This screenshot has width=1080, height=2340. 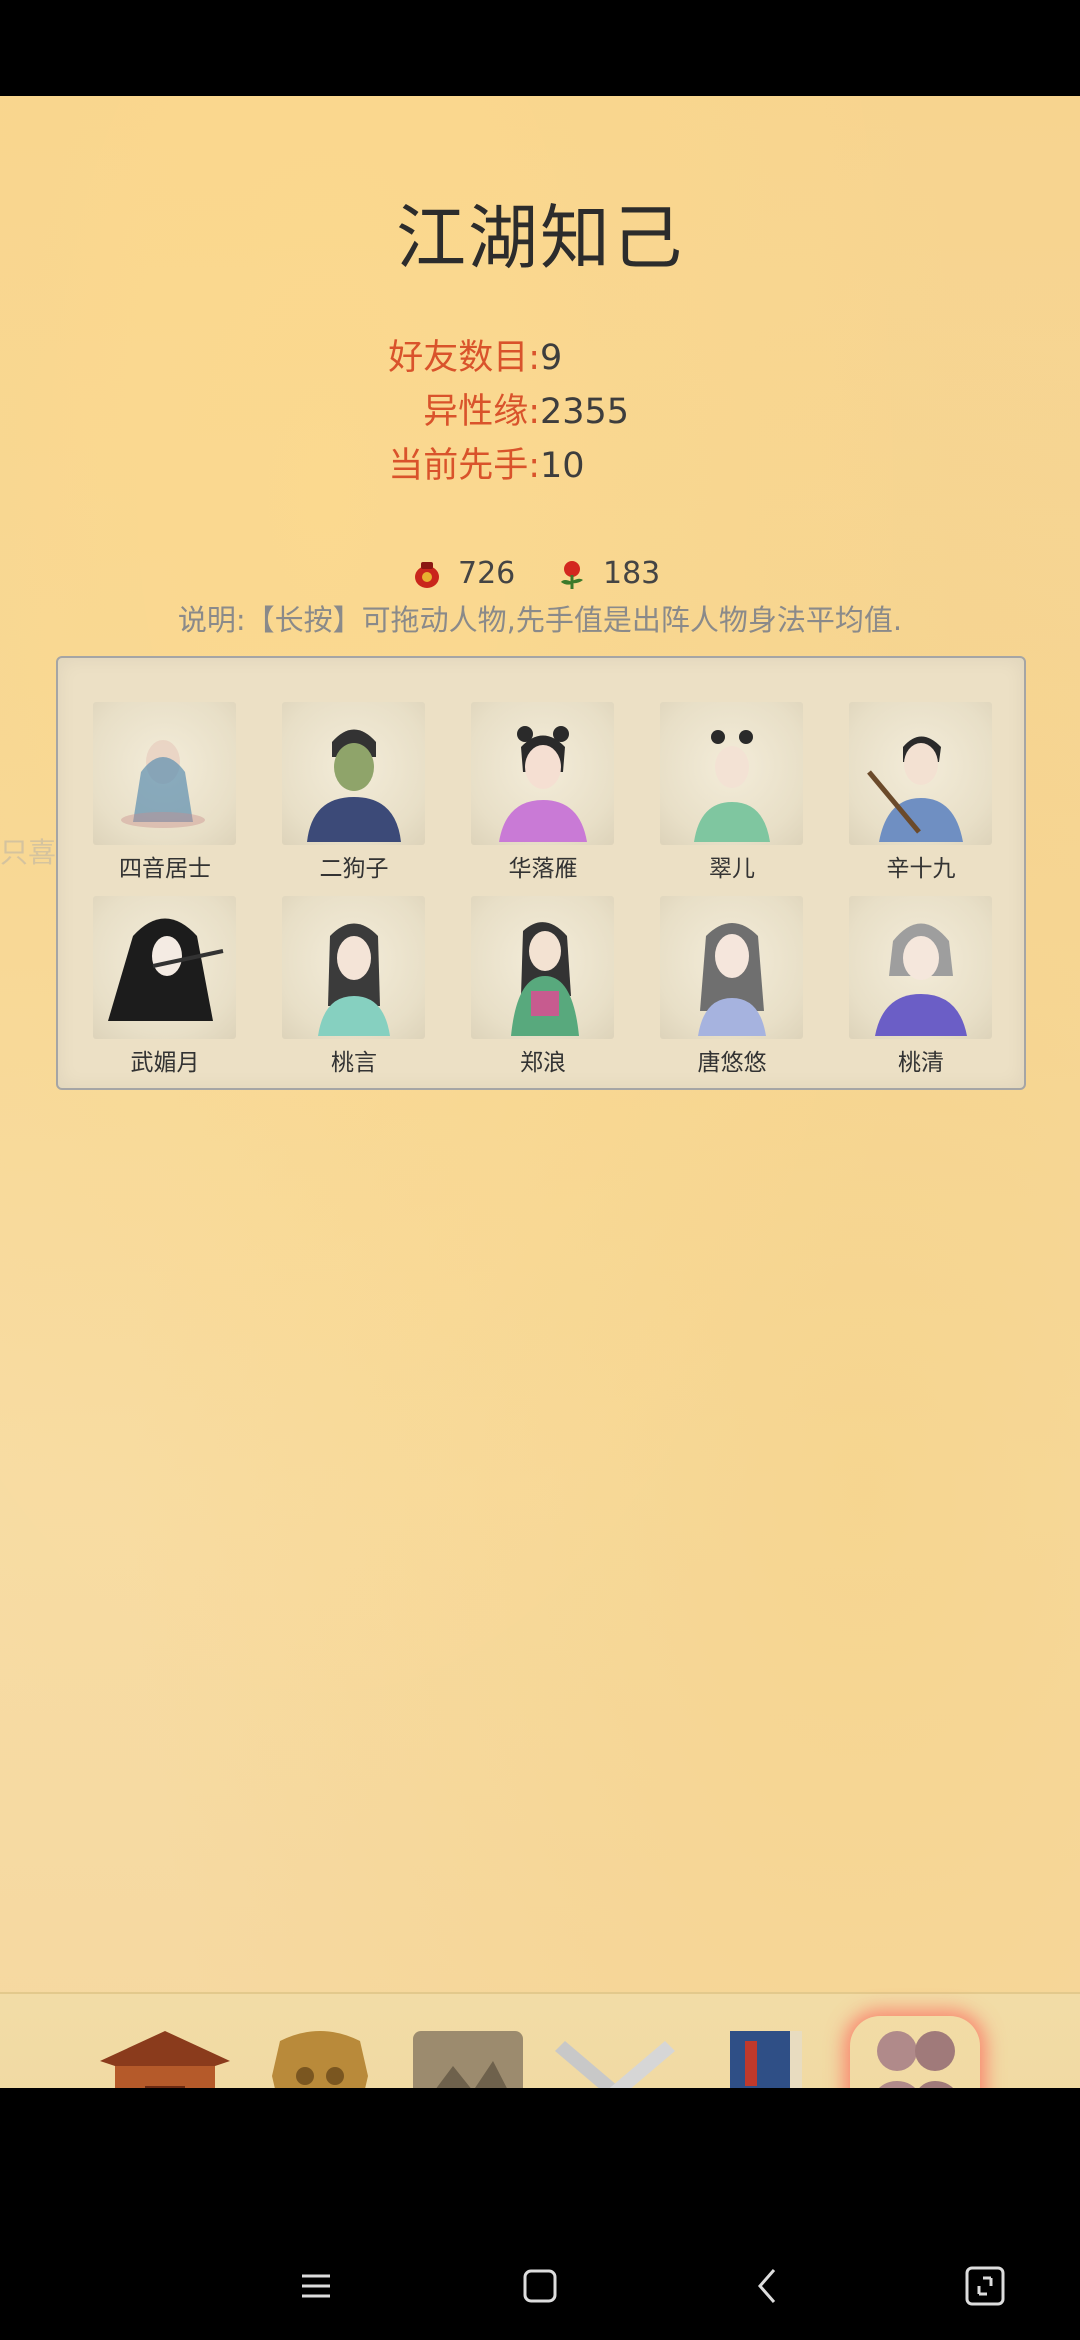 What do you see at coordinates (540, 238) in the screenshot?
I see `page-title: 江湖知己` at bounding box center [540, 238].